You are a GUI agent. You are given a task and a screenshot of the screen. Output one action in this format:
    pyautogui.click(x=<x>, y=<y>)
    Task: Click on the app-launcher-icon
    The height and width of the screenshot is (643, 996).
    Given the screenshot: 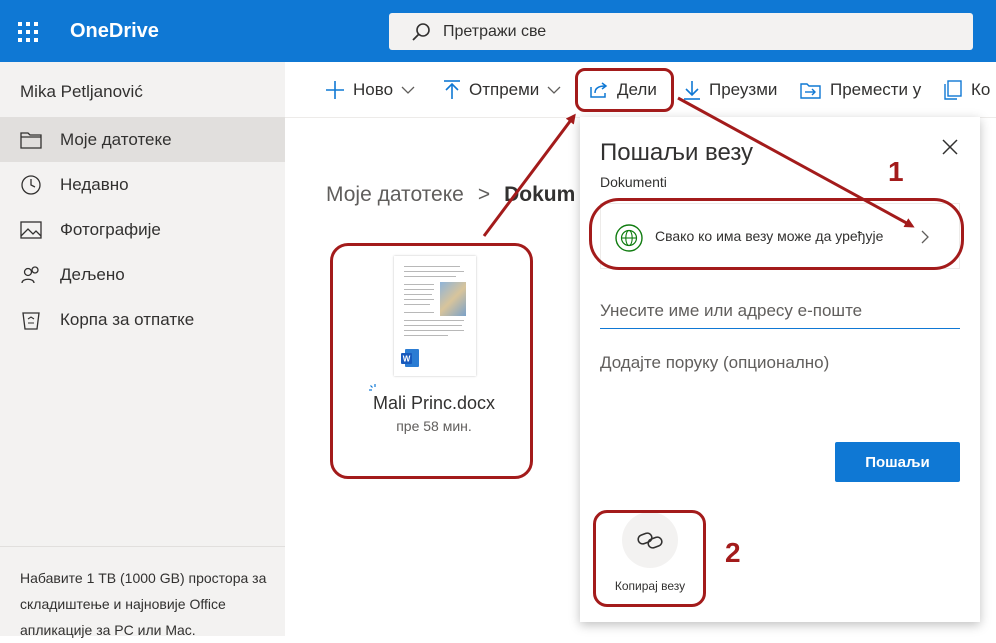 What is the action you would take?
    pyautogui.click(x=28, y=32)
    